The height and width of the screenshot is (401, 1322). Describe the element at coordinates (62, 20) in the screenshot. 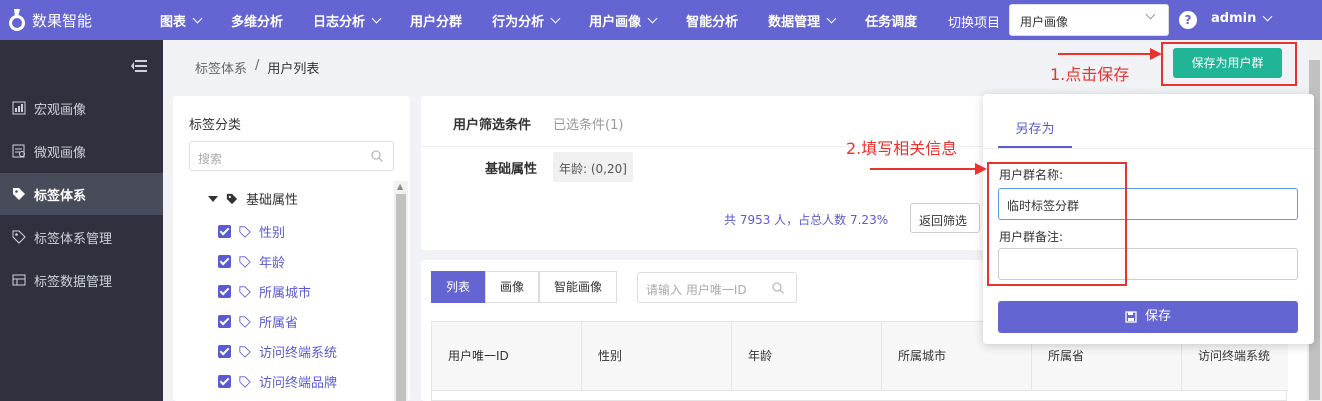

I see `logo-text: 数果智能` at that location.